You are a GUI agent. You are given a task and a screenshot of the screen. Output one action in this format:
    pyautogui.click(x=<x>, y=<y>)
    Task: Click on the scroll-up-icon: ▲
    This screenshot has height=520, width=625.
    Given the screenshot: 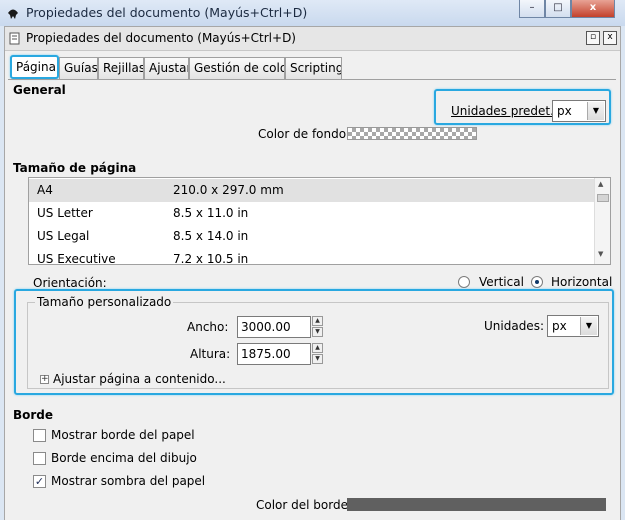 What is the action you would take?
    pyautogui.click(x=600, y=184)
    